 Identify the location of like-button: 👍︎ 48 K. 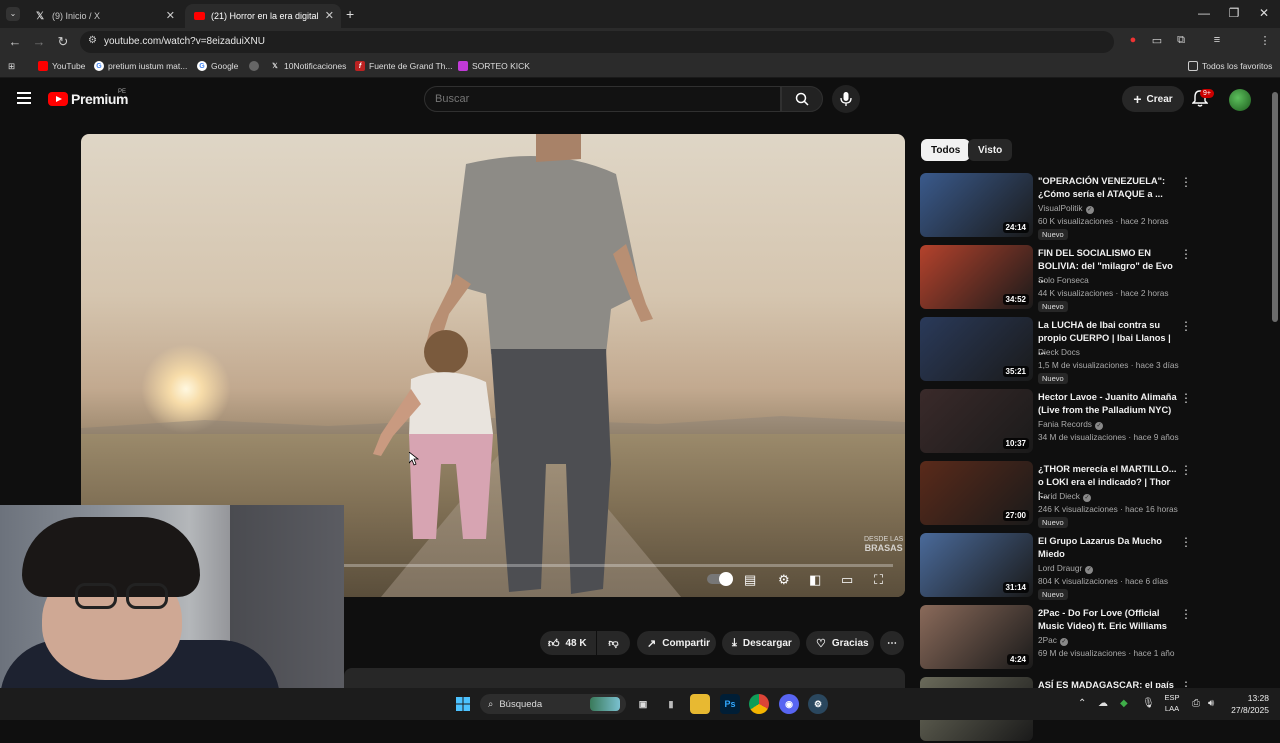
(568, 643).